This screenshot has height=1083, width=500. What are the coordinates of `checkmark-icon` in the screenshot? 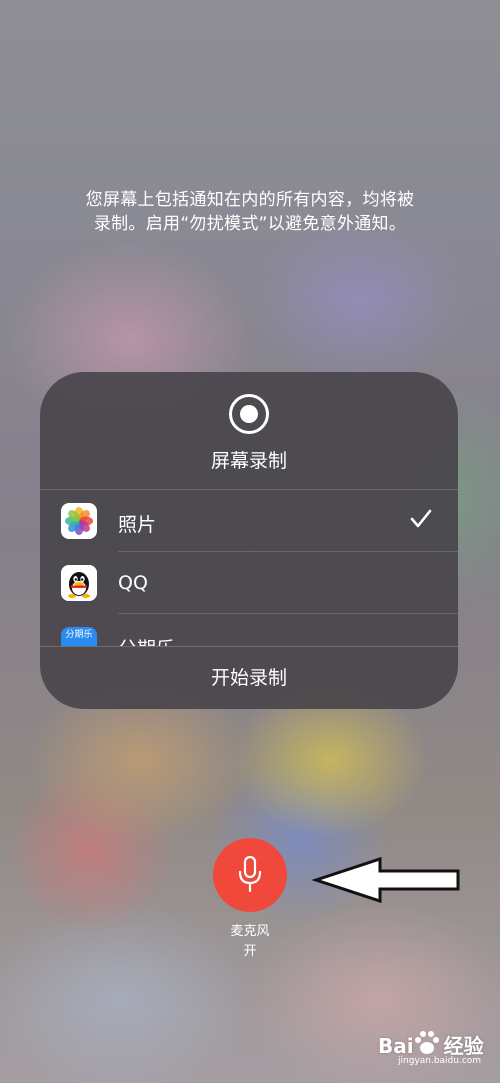 It's located at (421, 519).